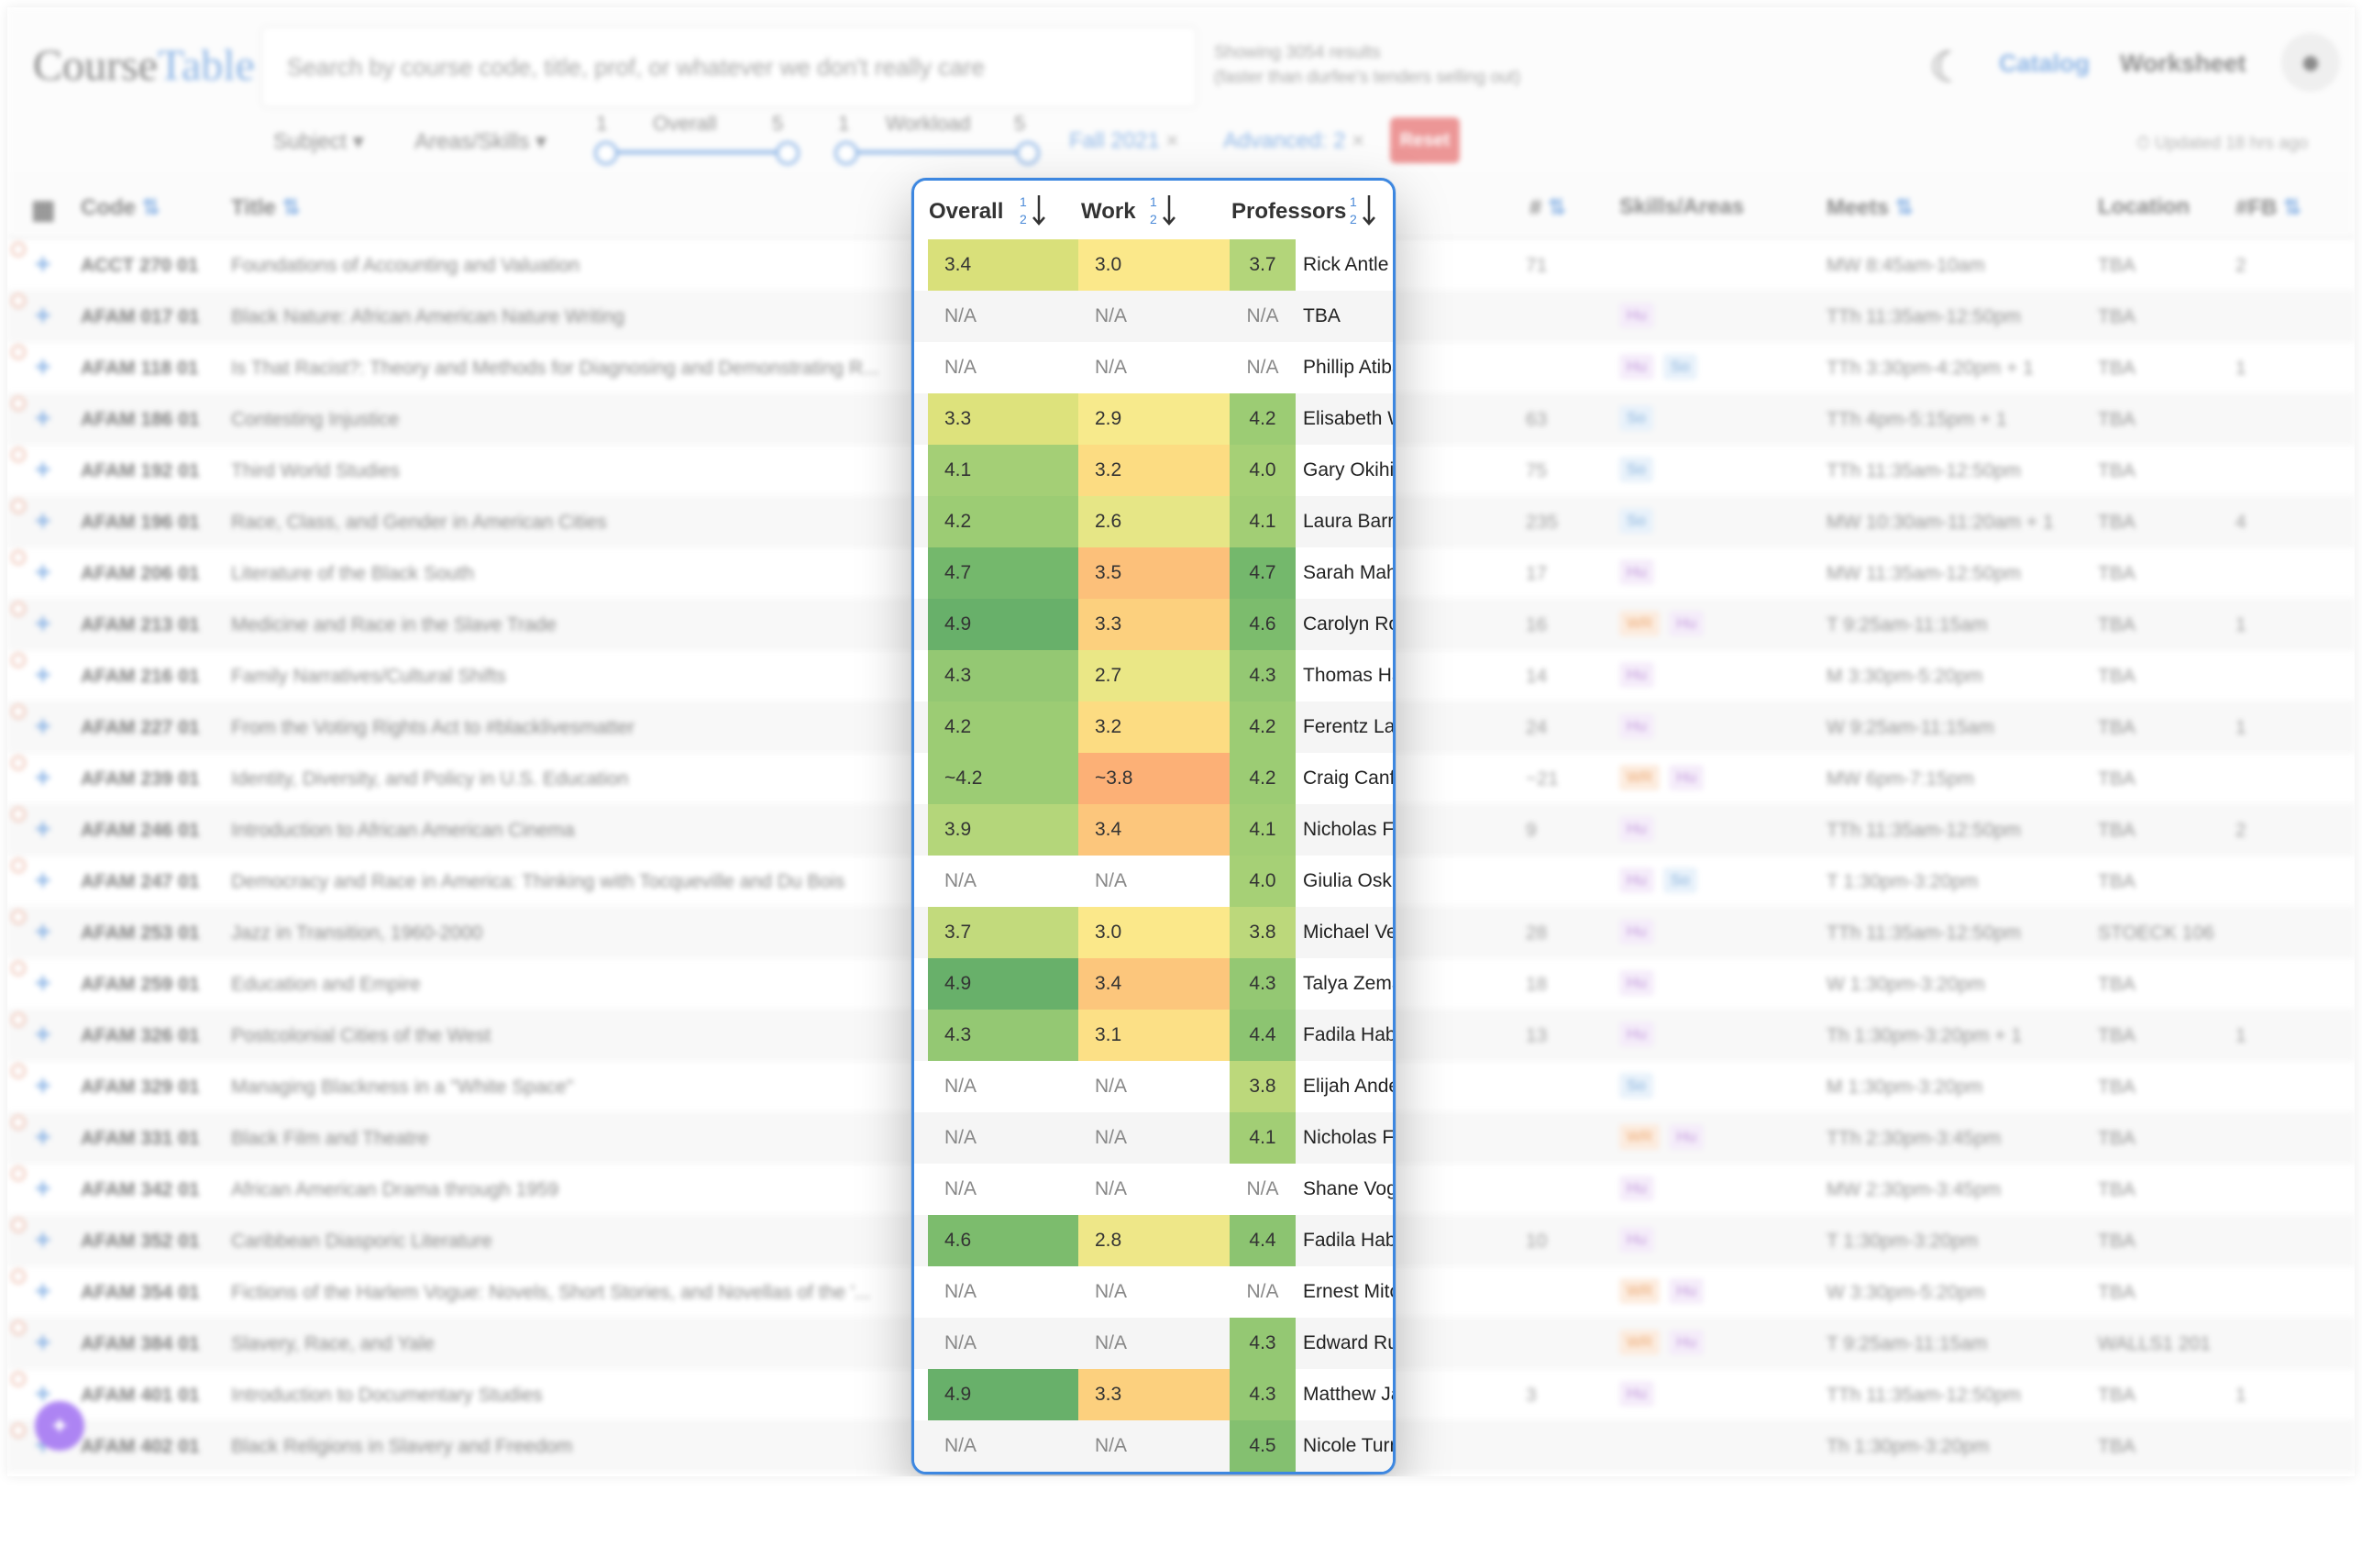 Image resolution: width=2362 pixels, height=1568 pixels. What do you see at coordinates (1425, 140) in the screenshot?
I see `reset-button: Reset` at bounding box center [1425, 140].